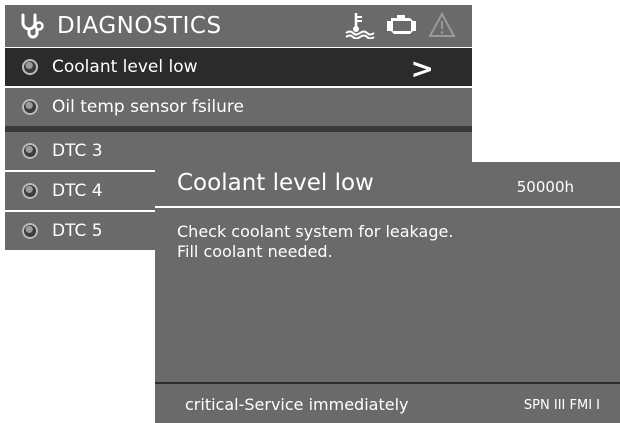  What do you see at coordinates (139, 26) in the screenshot?
I see `page-title: DIAGNOSTICS` at bounding box center [139, 26].